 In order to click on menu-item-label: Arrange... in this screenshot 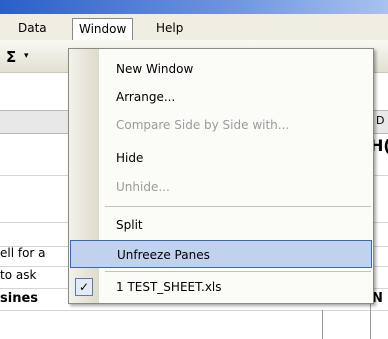, I will do `click(146, 97)`.